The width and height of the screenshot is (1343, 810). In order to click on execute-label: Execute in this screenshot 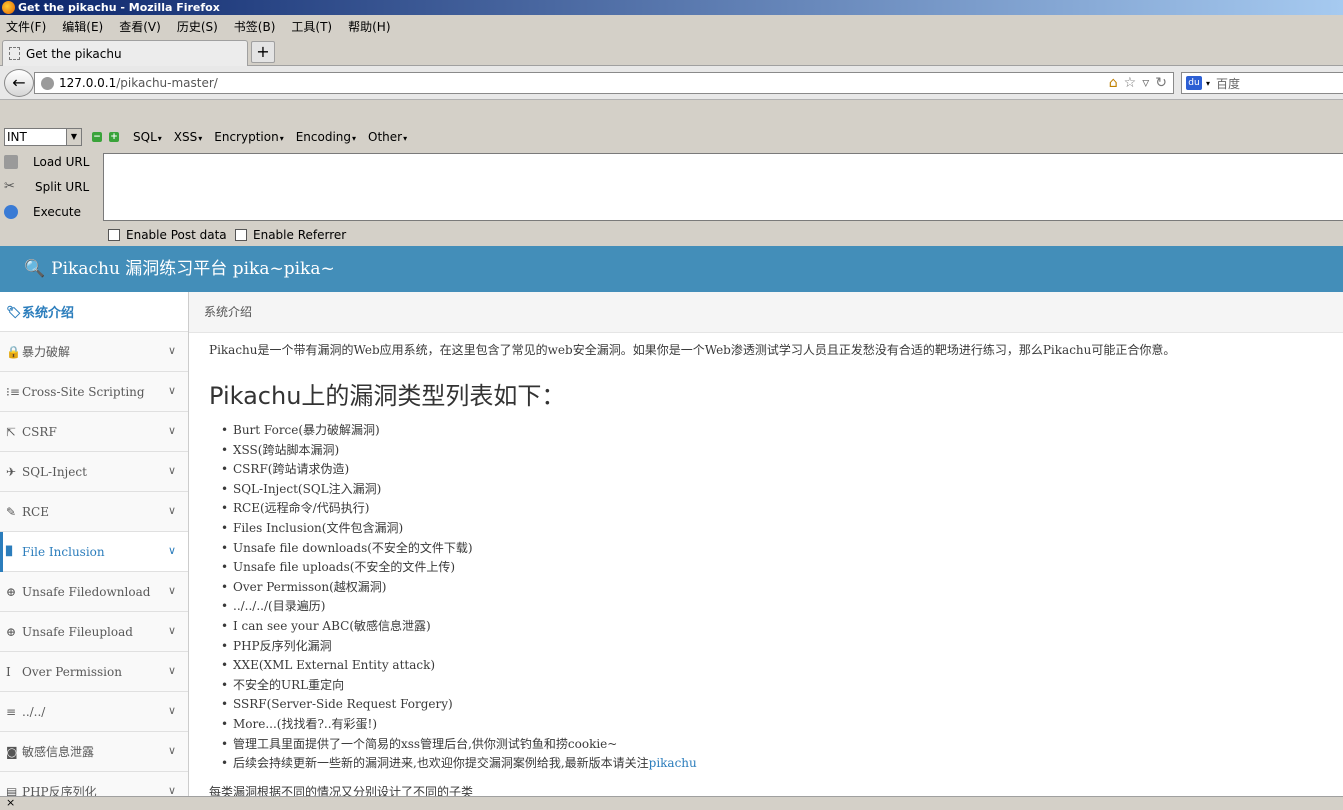, I will do `click(57, 212)`.